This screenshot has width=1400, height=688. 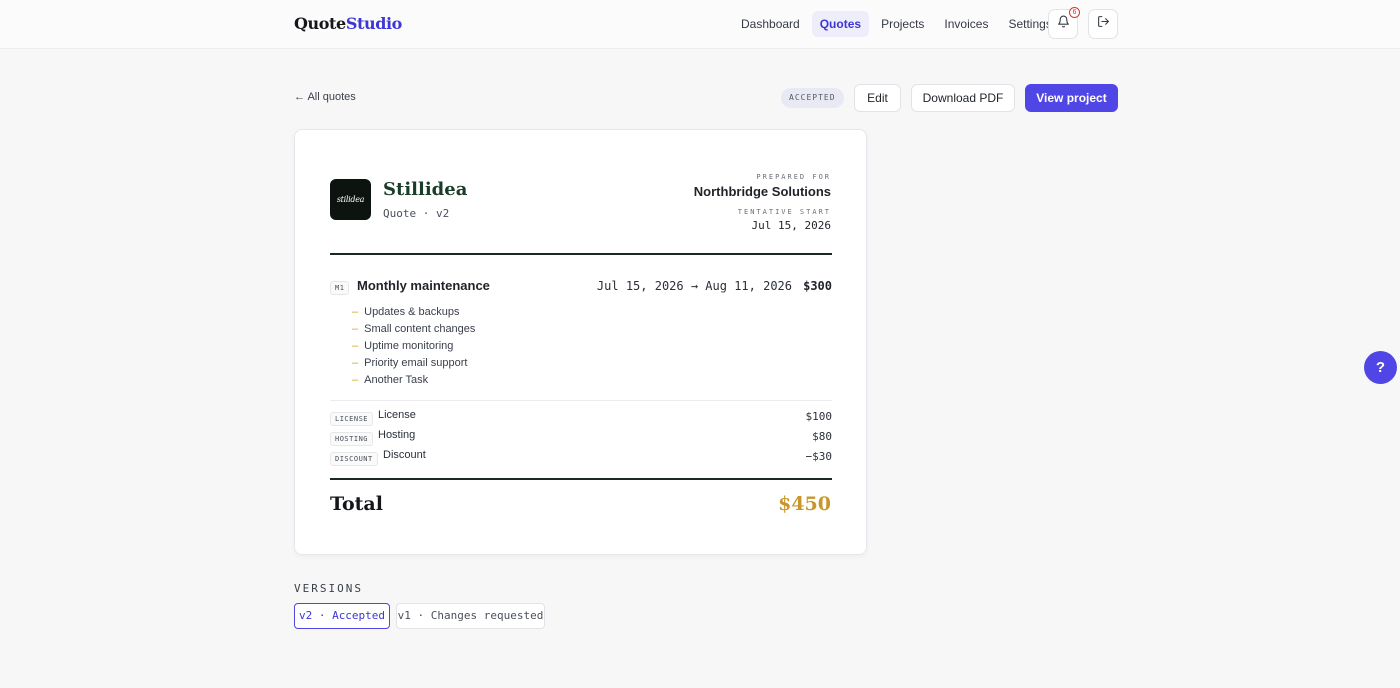 I want to click on list-item: – Updates & backups, so click(x=406, y=312).